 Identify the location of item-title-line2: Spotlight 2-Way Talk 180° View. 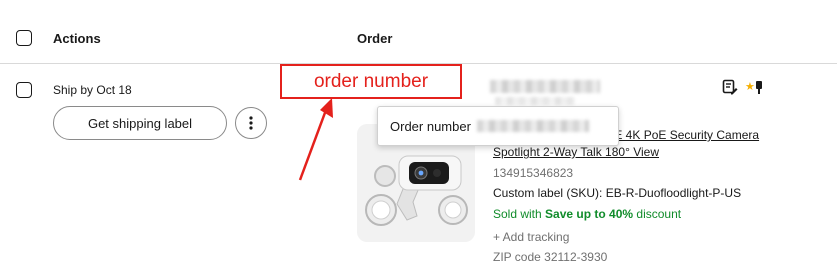
(576, 152).